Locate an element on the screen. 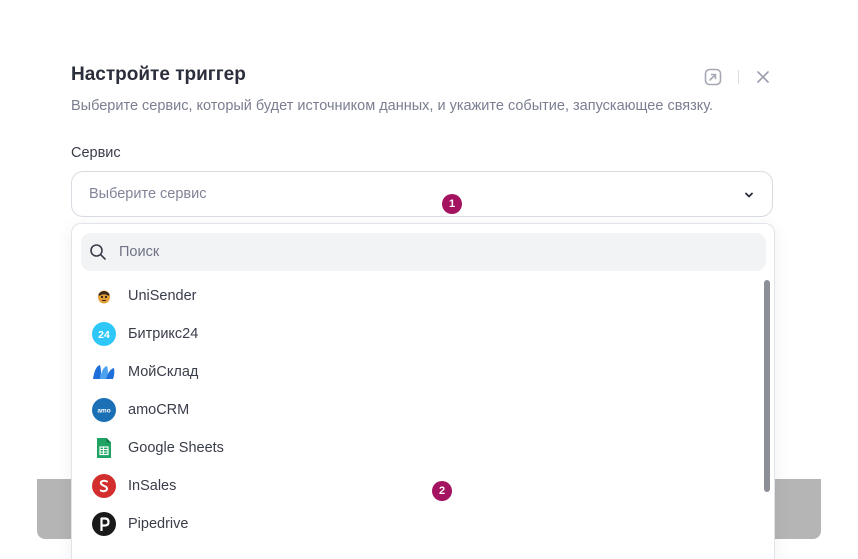 The height and width of the screenshot is (559, 858). dropdown-scrollbar is located at coordinates (767, 386).